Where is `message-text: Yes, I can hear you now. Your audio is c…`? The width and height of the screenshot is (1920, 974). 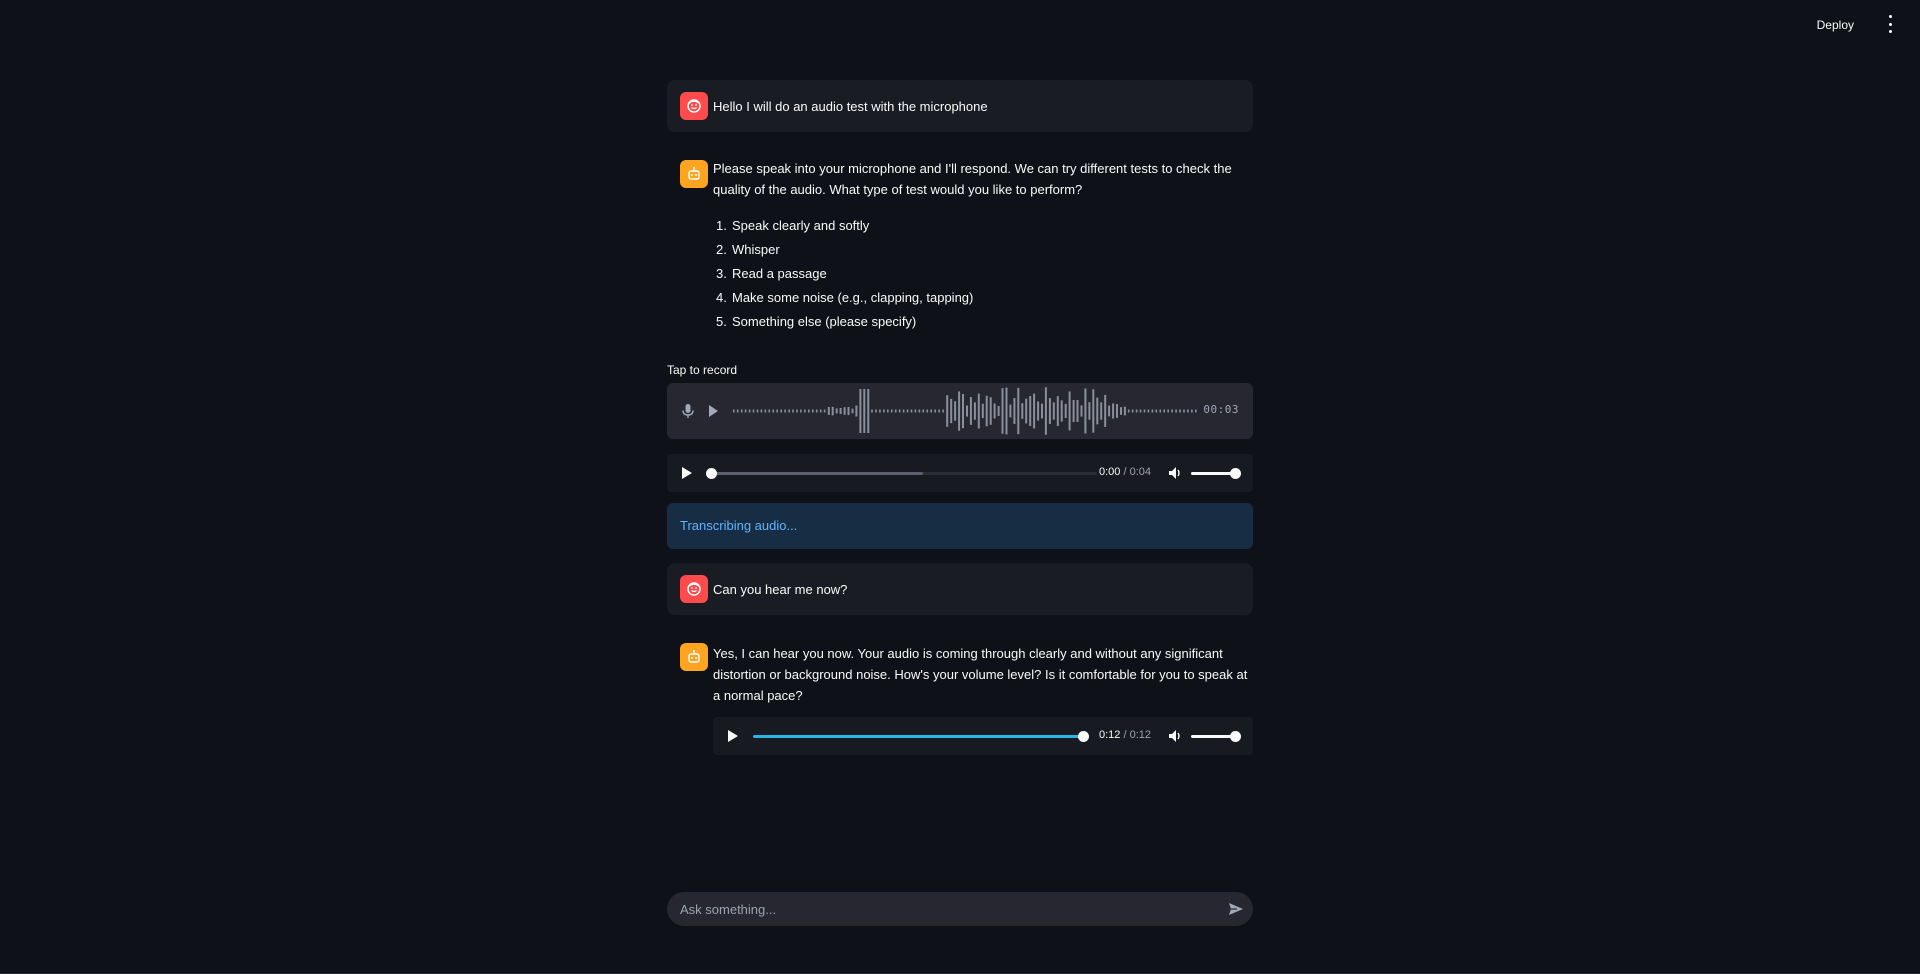
message-text: Yes, I can hear you now. Your audio is c… is located at coordinates (980, 674).